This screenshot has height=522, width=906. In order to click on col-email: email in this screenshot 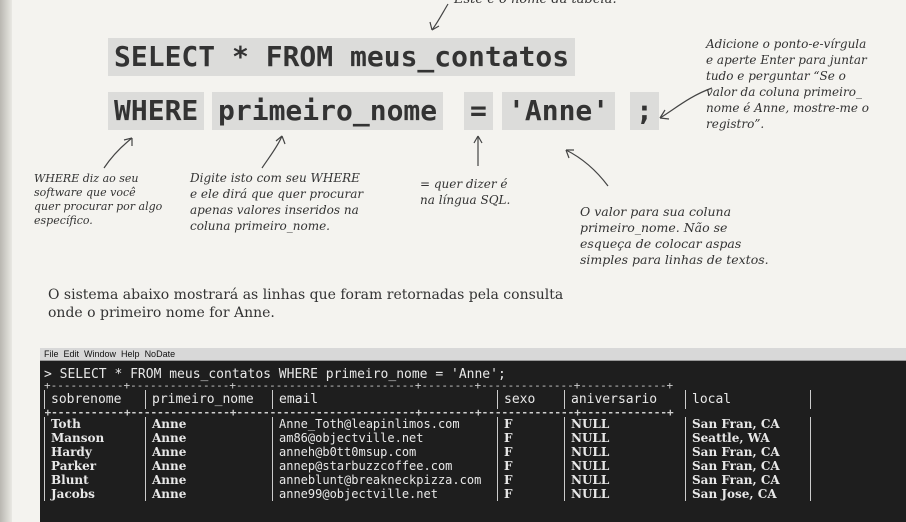, I will do `click(385, 399)`.